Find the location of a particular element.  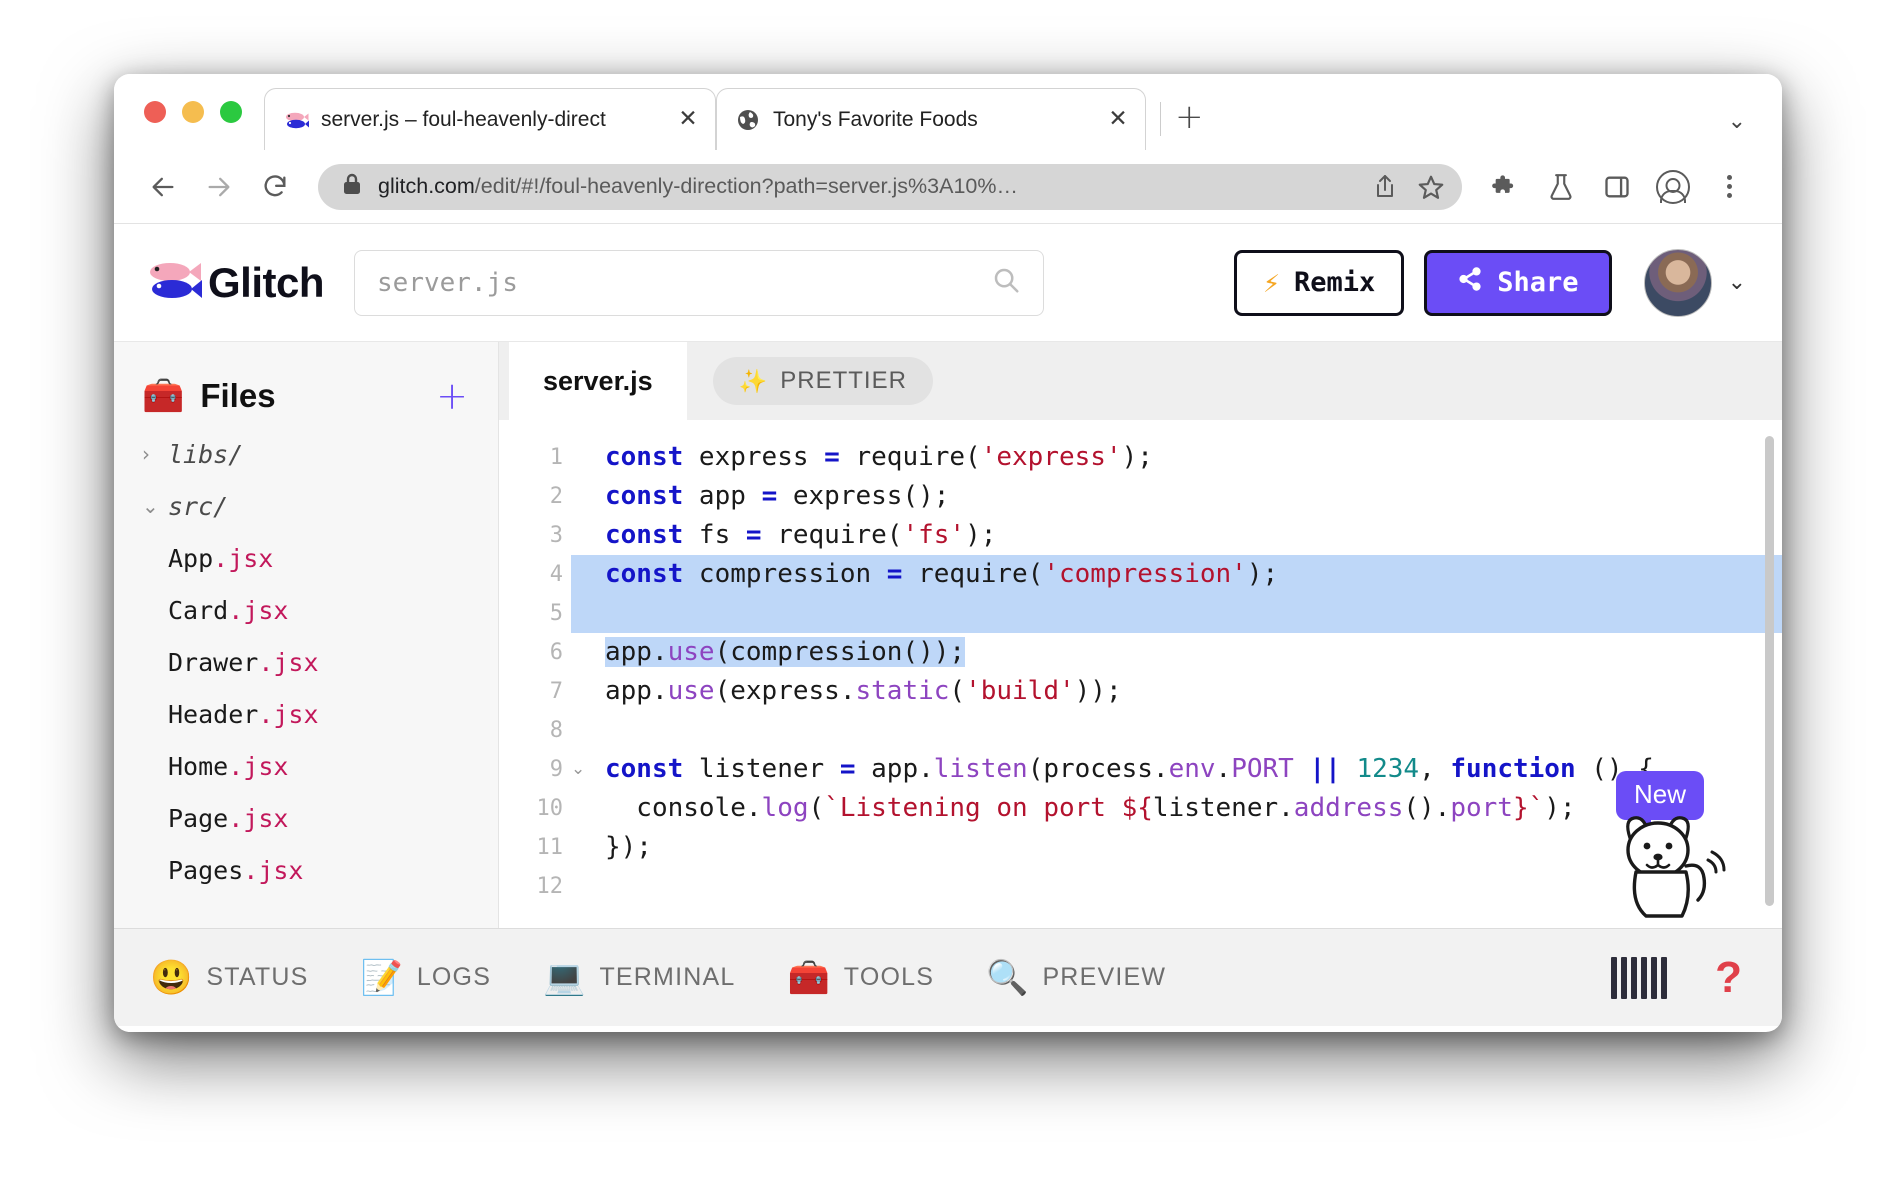

tools-label: TOOLS is located at coordinates (889, 977).